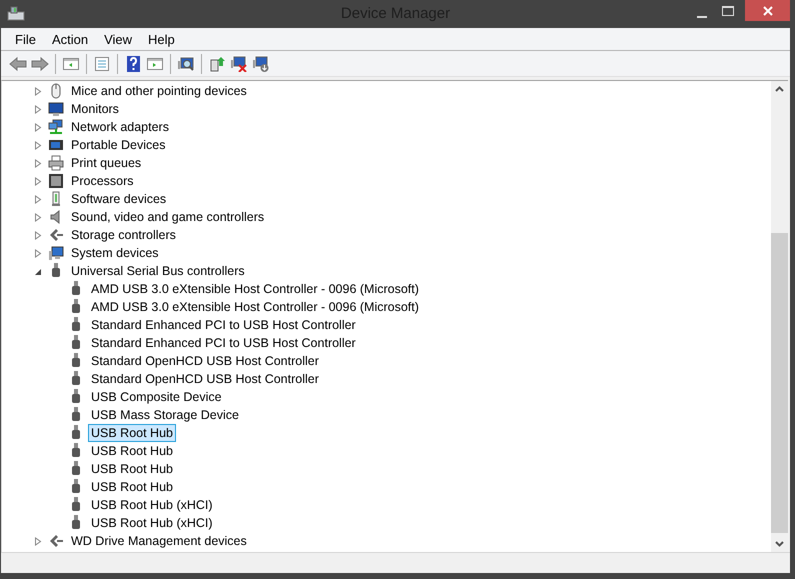  Describe the element at coordinates (120, 127) in the screenshot. I see `category-label: Network adapters` at that location.